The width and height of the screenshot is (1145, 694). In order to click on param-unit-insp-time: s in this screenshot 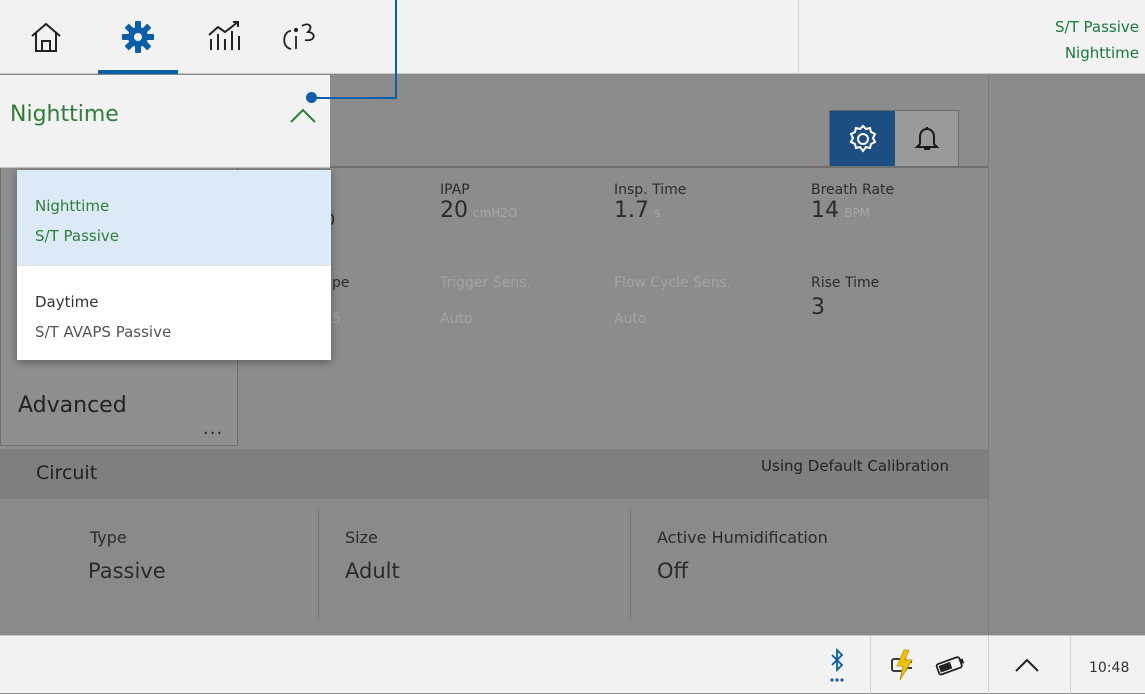, I will do `click(657, 213)`.